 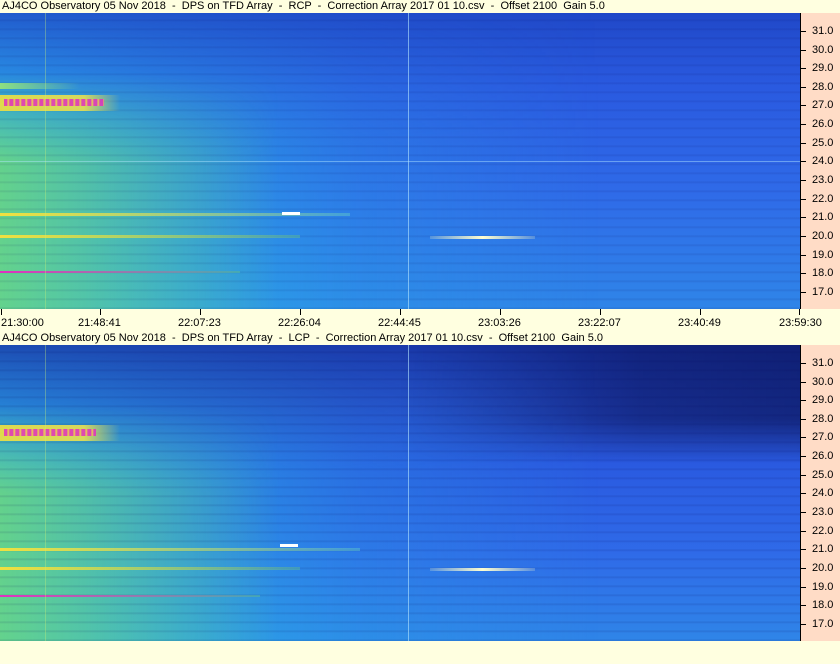 I want to click on time-label: 23:03:26, so click(x=499, y=323).